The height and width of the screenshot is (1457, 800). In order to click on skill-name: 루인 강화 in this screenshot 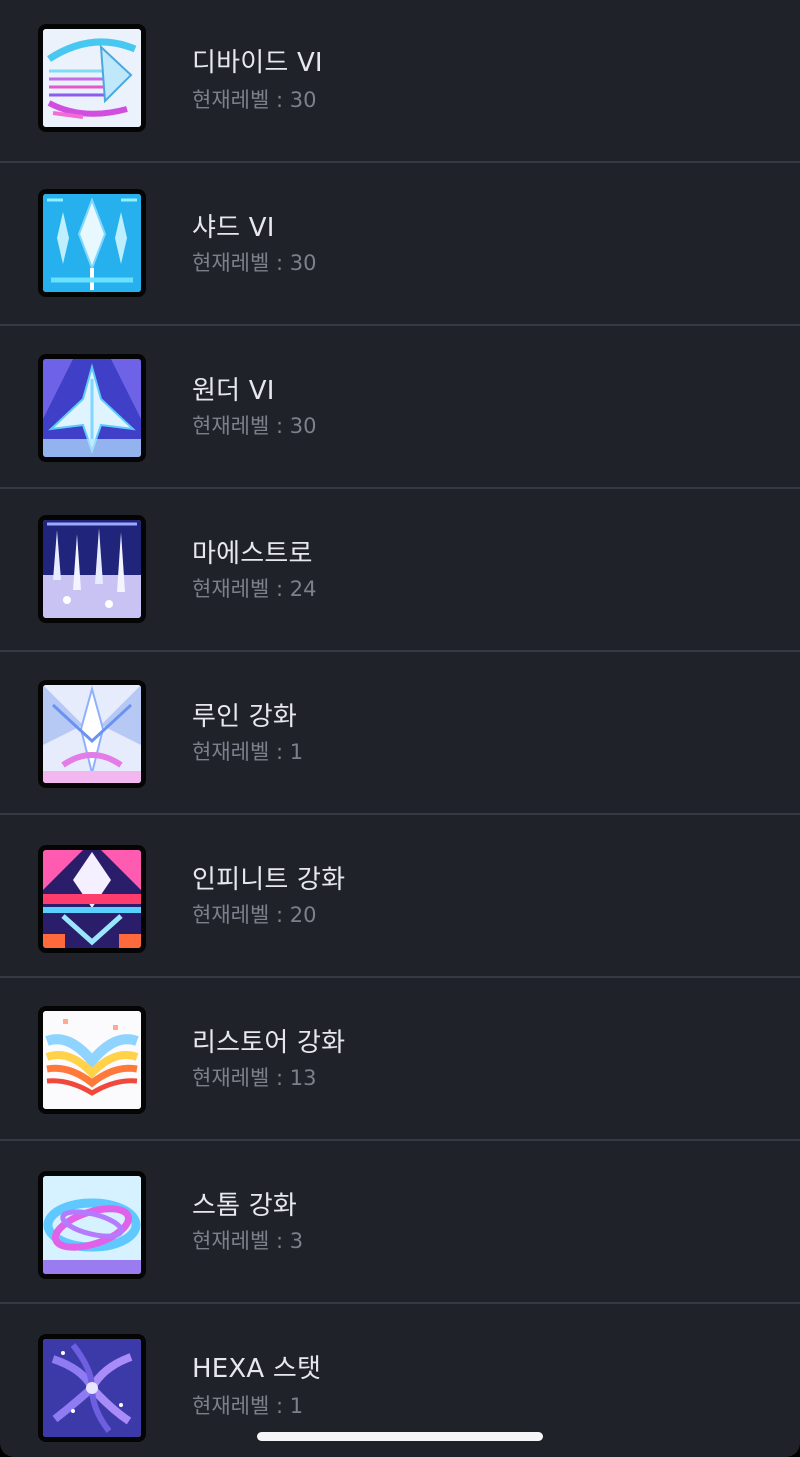, I will do `click(244, 717)`.